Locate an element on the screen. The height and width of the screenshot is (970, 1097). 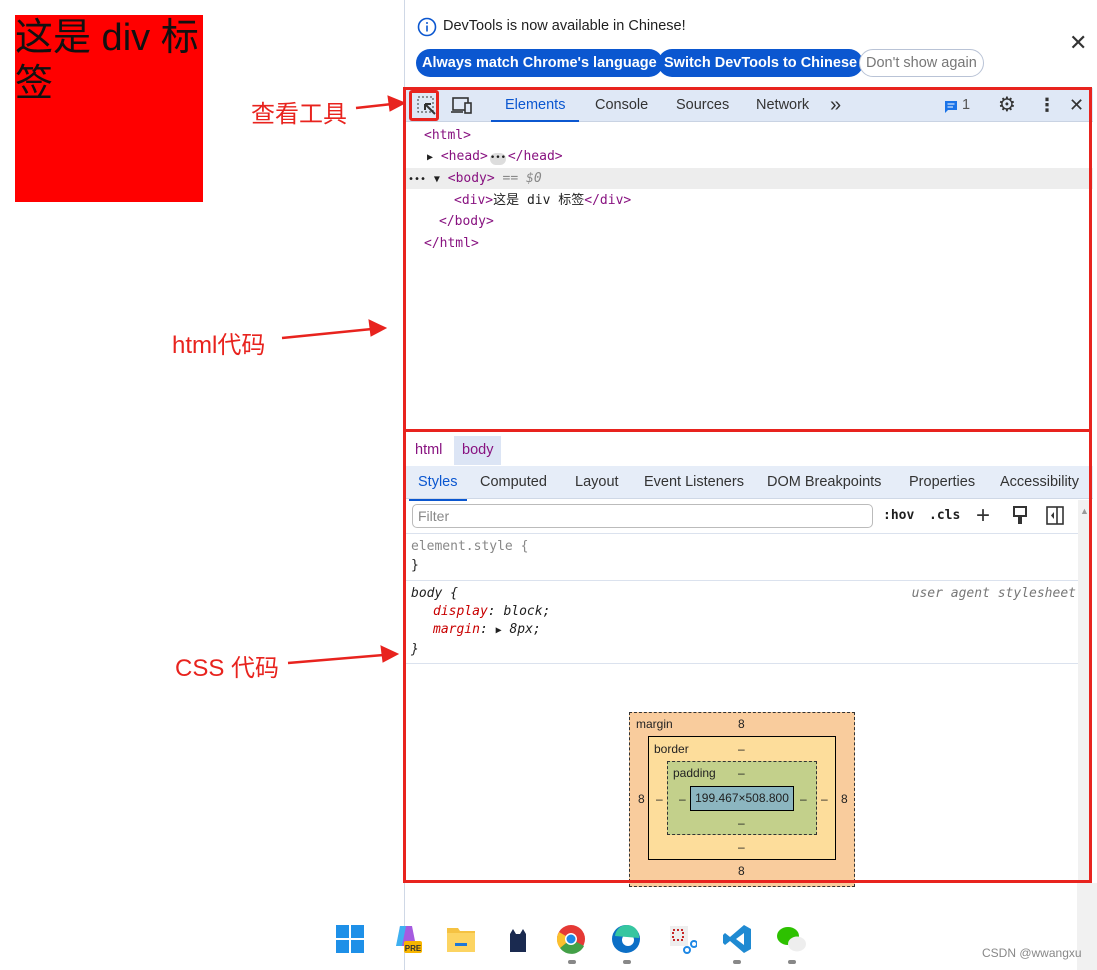
highlight-inspect-tool is located at coordinates (424, 105).